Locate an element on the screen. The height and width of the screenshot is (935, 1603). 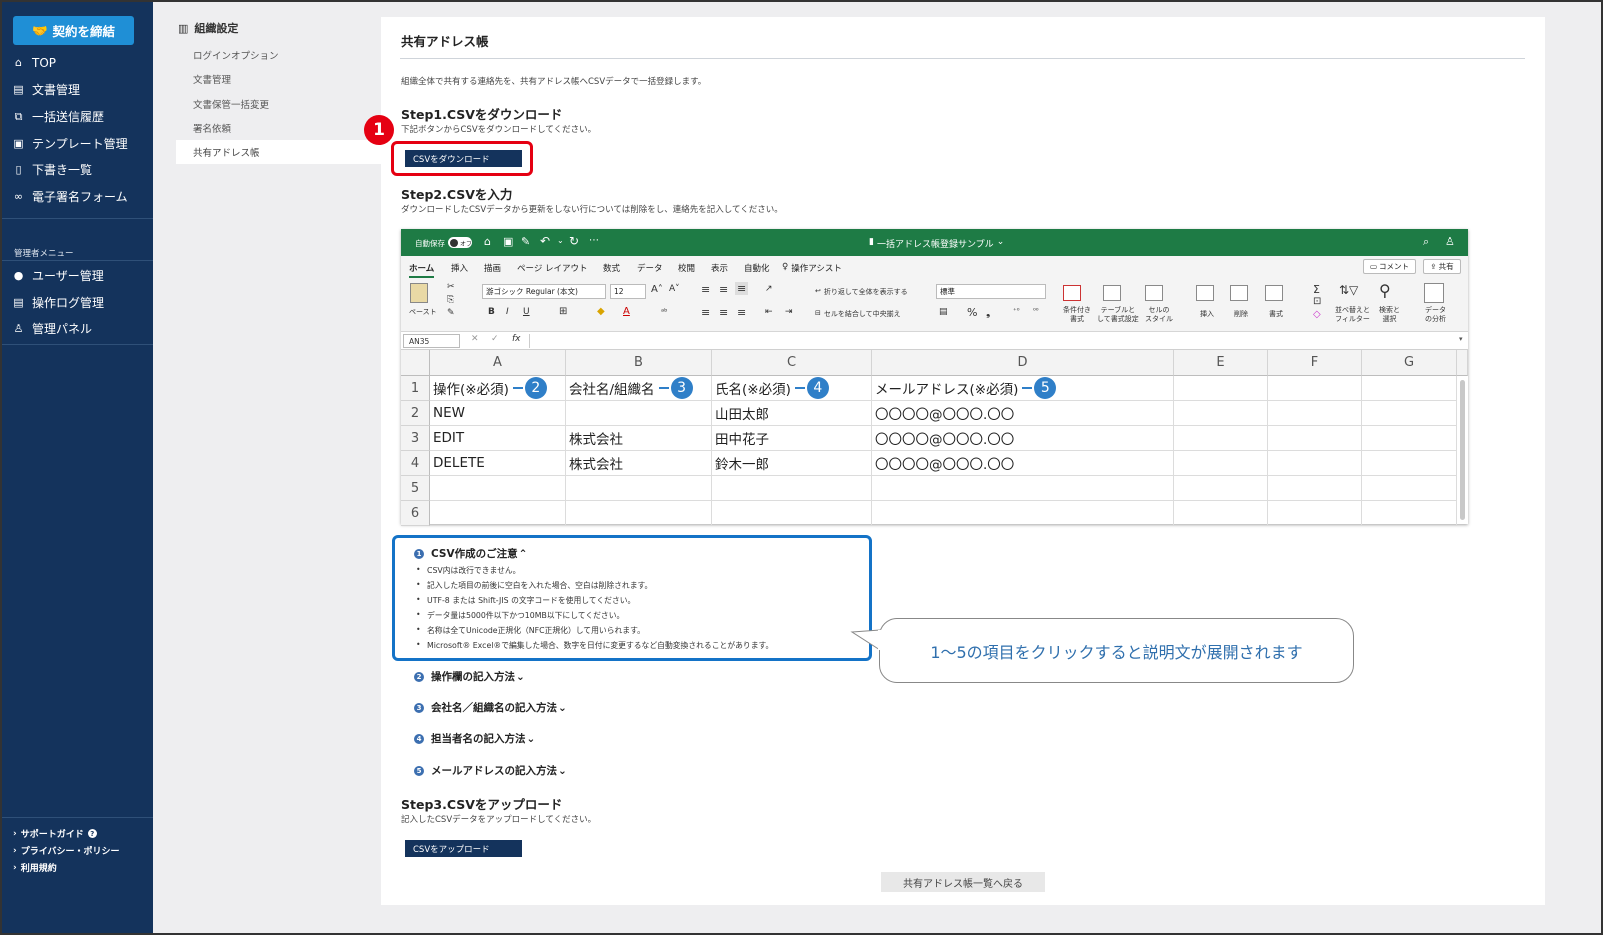
decrease-decimal-icon: ⁰⁰ is located at coordinates (1036, 311).